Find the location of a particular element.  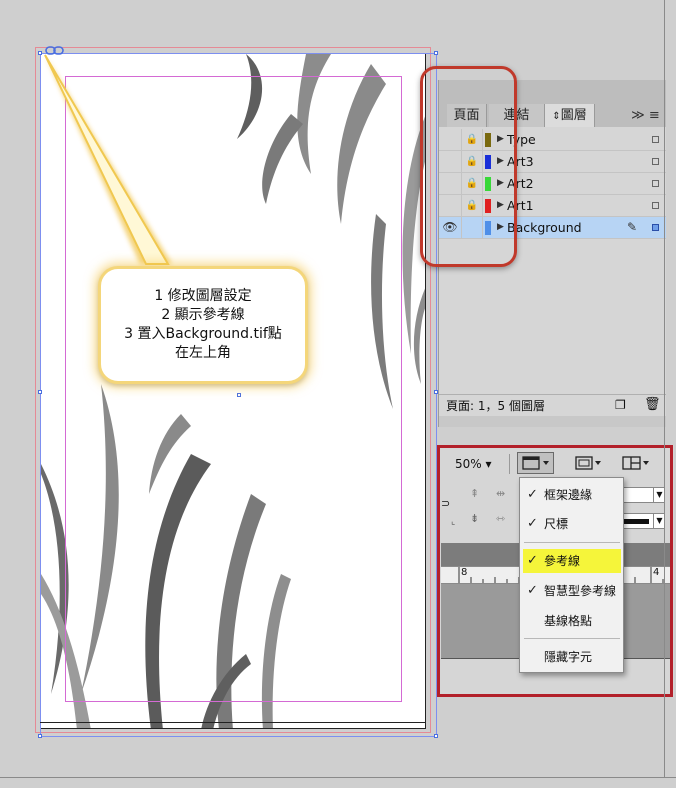

menu-item-frame-edges: ✓ 框架邊緣 is located at coordinates (571, 495).